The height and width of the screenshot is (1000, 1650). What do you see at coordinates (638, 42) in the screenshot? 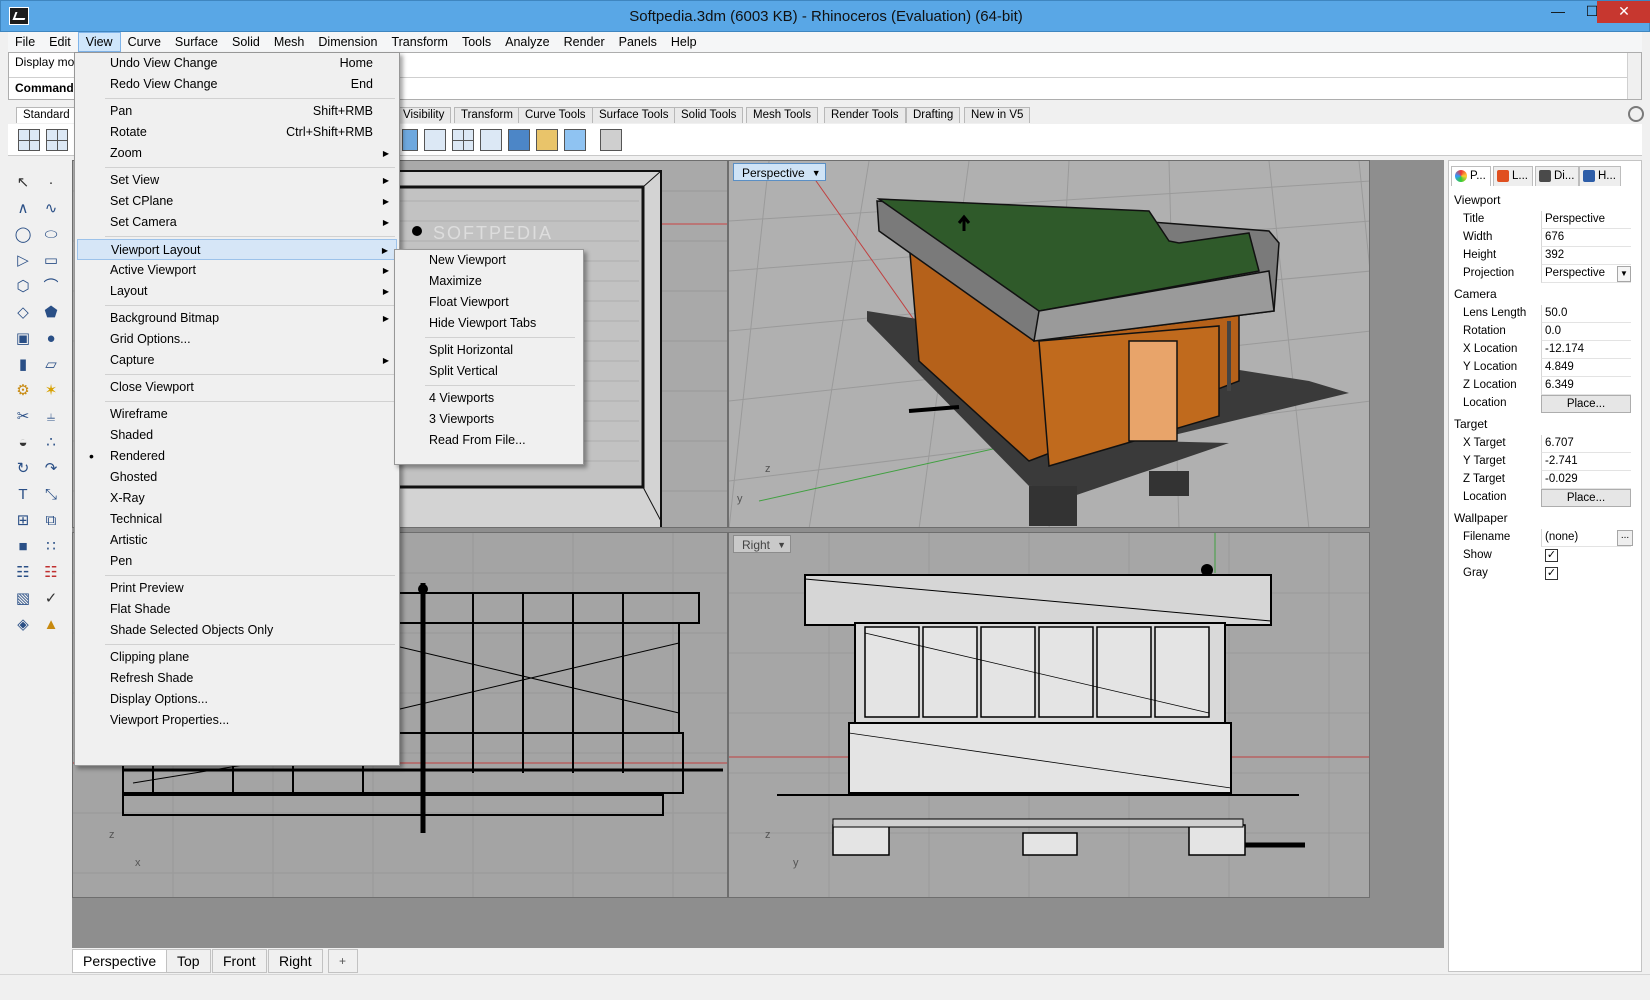
I see `menu-panels: Panels` at bounding box center [638, 42].